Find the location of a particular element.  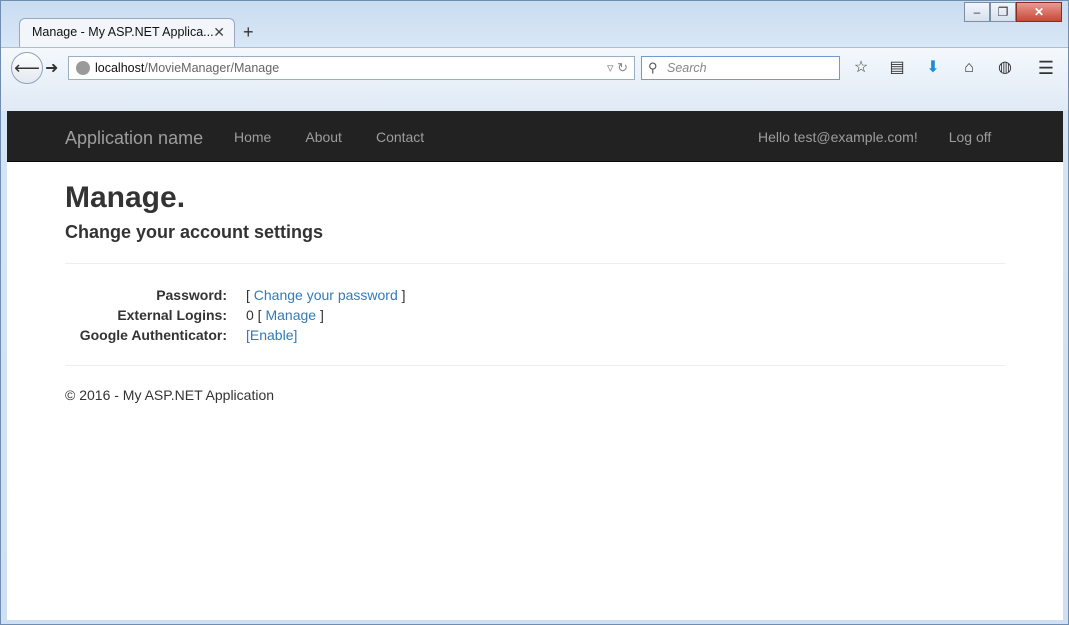

search-icon: ⚲ is located at coordinates (653, 67).